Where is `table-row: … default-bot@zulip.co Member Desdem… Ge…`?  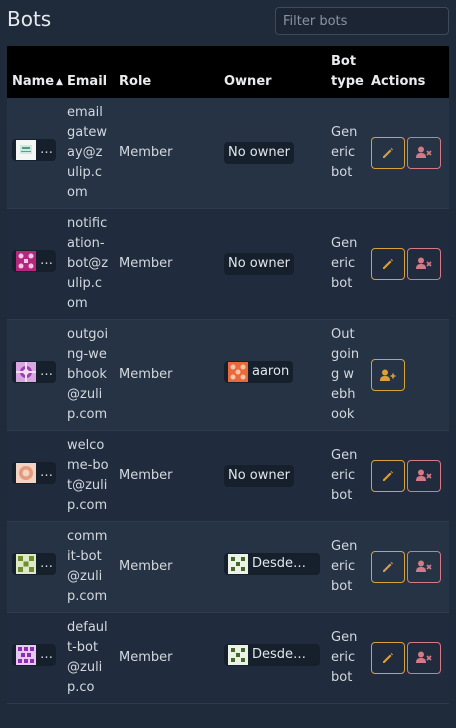 table-row: … default-bot@zulip.co Member Desdem… Ge… is located at coordinates (228, 658).